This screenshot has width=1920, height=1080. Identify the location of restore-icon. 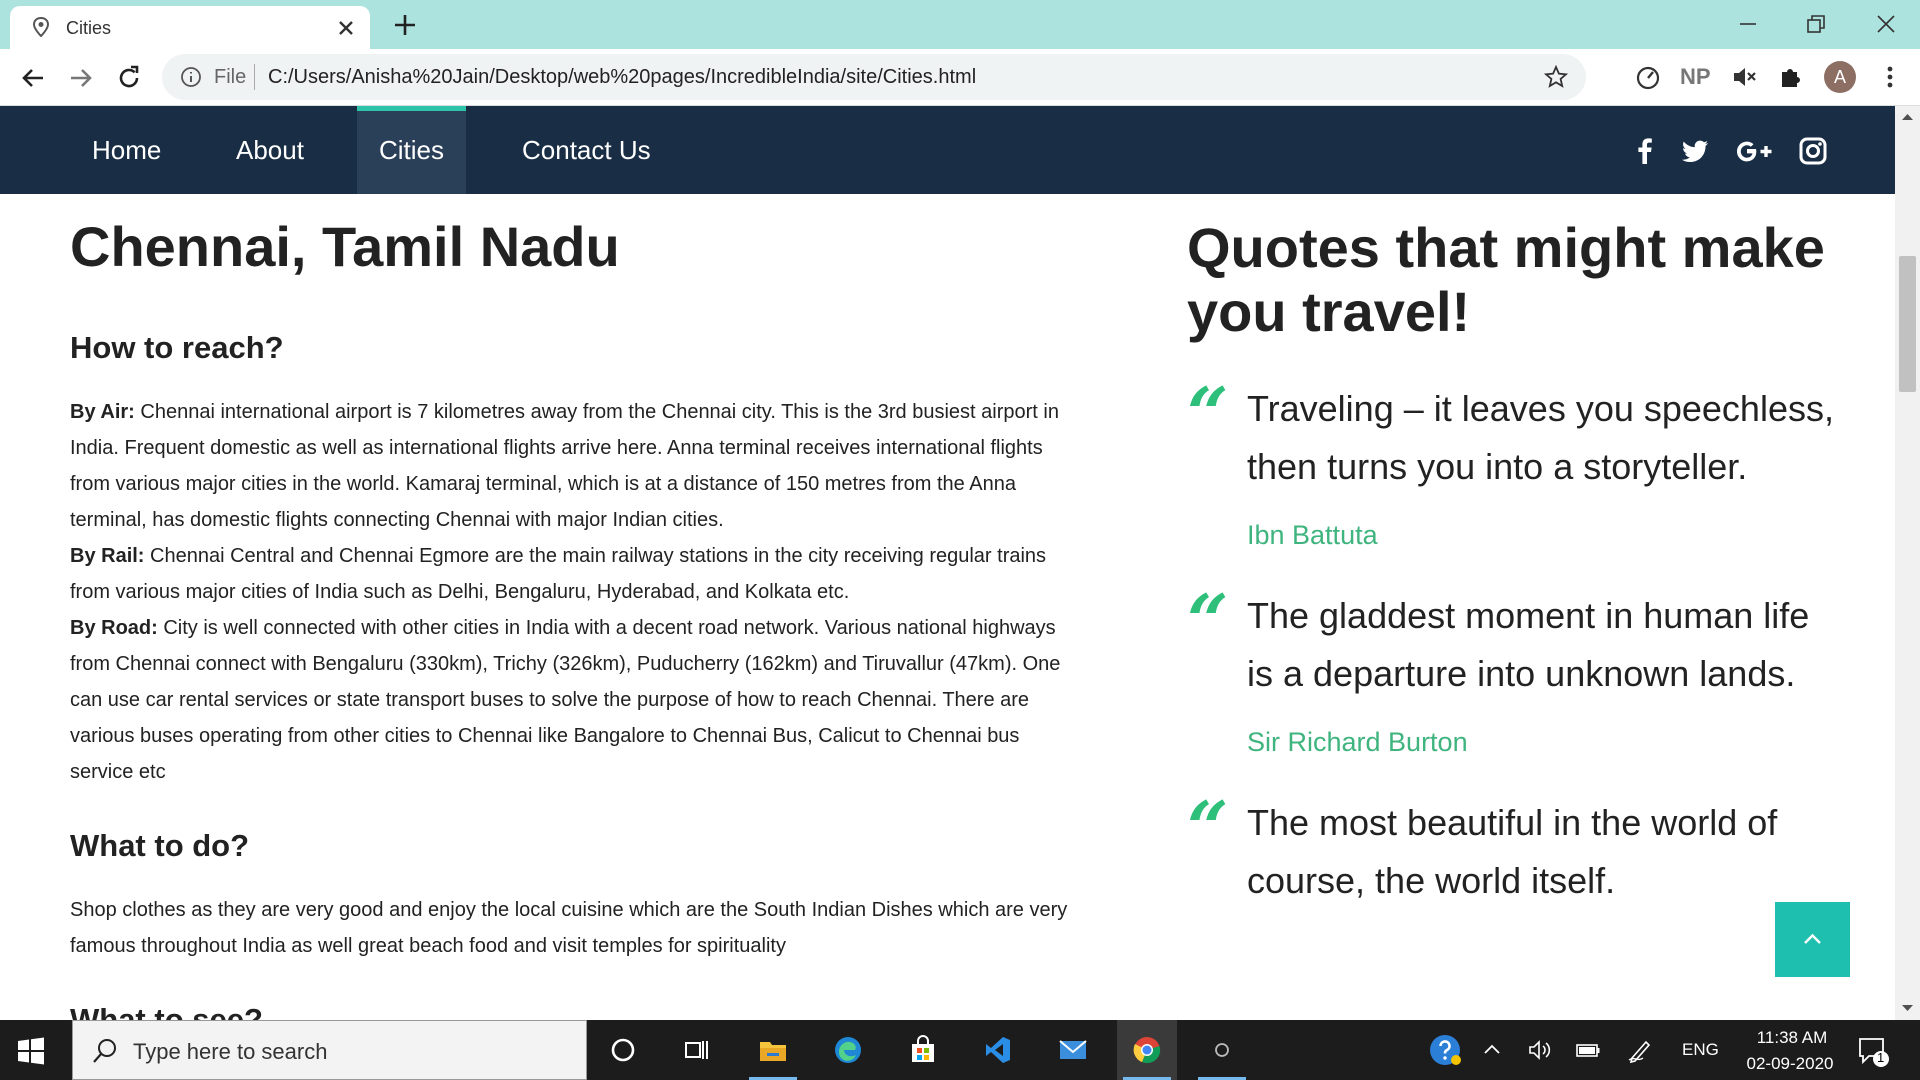
(1816, 24).